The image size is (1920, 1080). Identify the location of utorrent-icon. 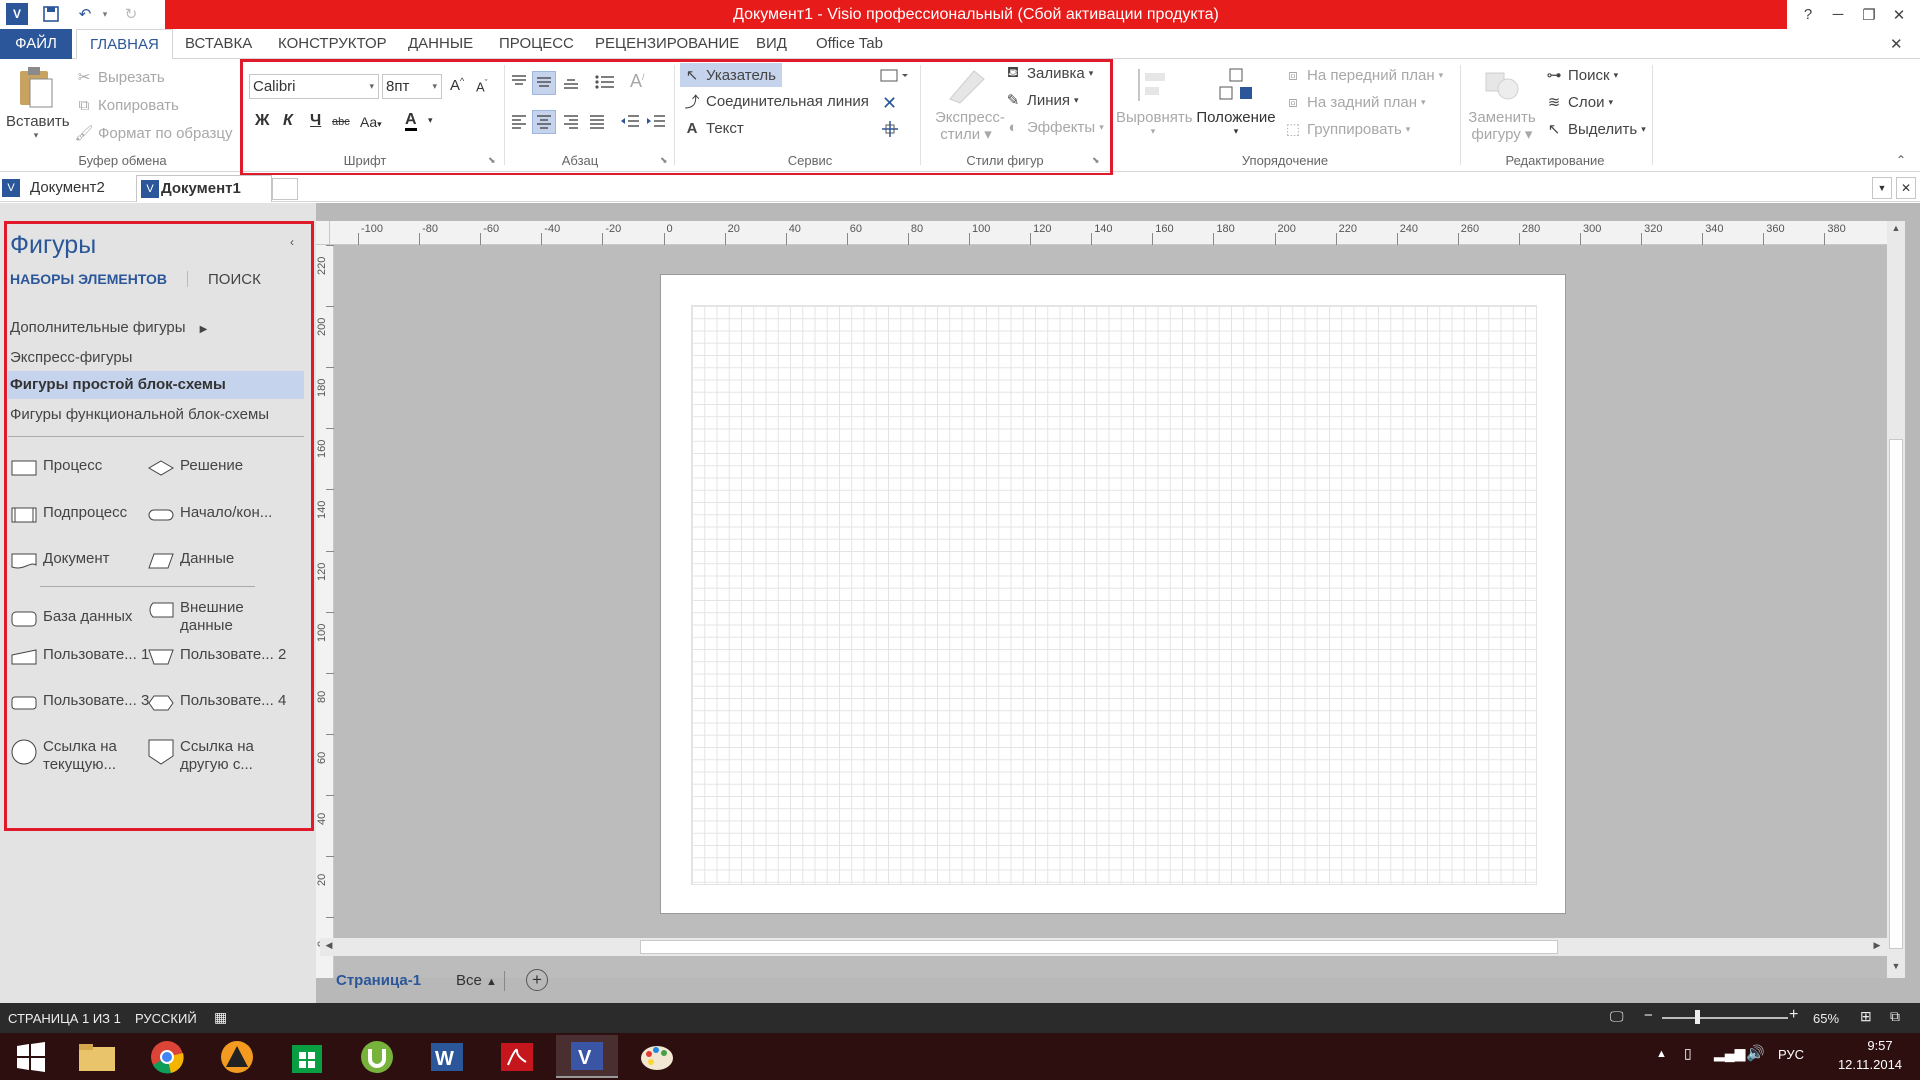
(377, 1056).